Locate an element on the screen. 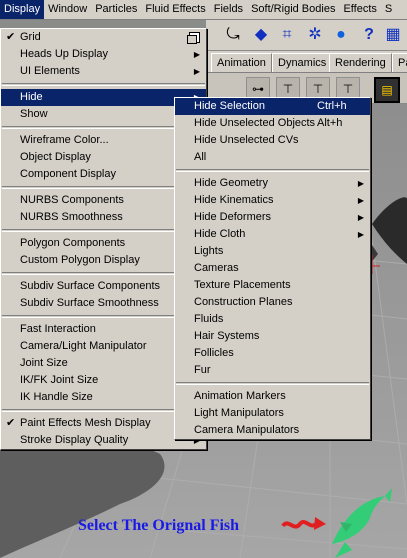 This screenshot has height=558, width=407. menu-item-label: Fast Interaction is located at coordinates (58, 329).